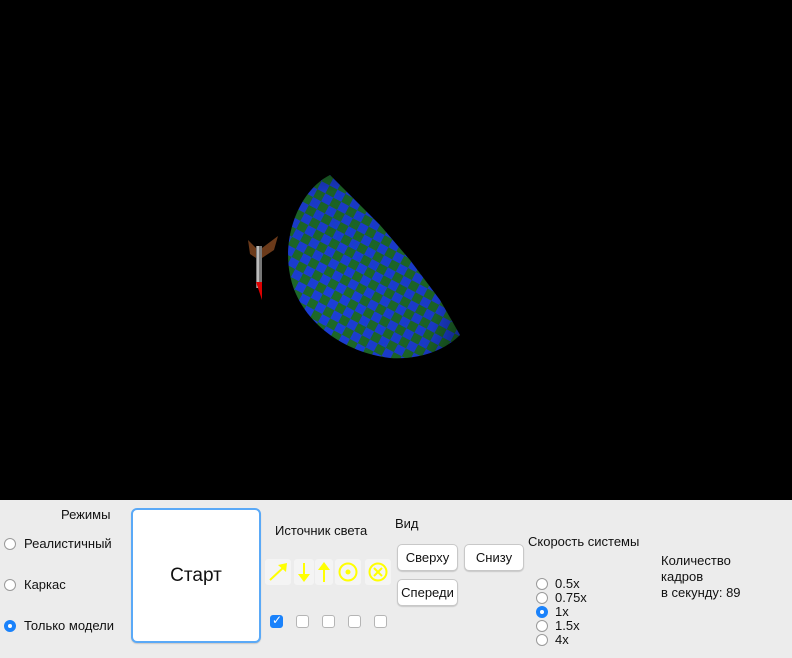  What do you see at coordinates (45, 584) in the screenshot?
I see `mode-label: Каркас` at bounding box center [45, 584].